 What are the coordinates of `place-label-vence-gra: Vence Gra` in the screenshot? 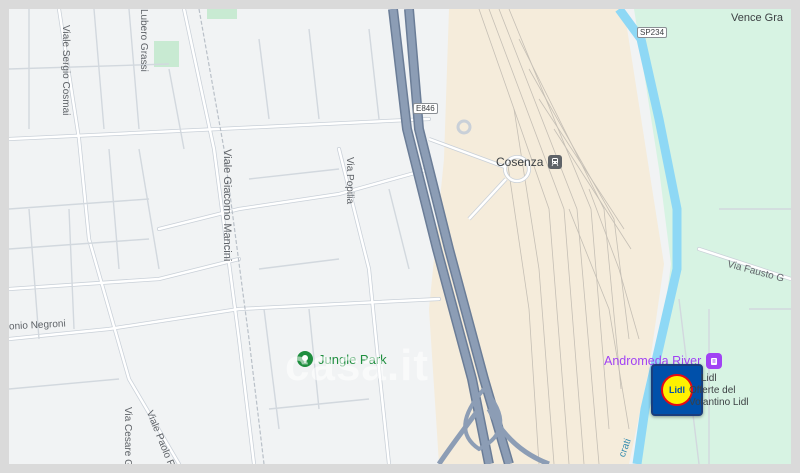 It's located at (757, 18).